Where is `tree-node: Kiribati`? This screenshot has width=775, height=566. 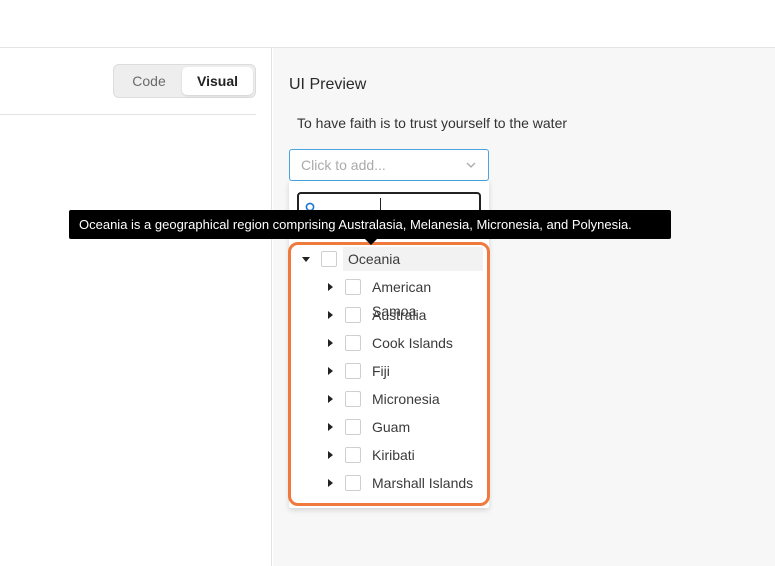
tree-node: Kiribati is located at coordinates (403, 455).